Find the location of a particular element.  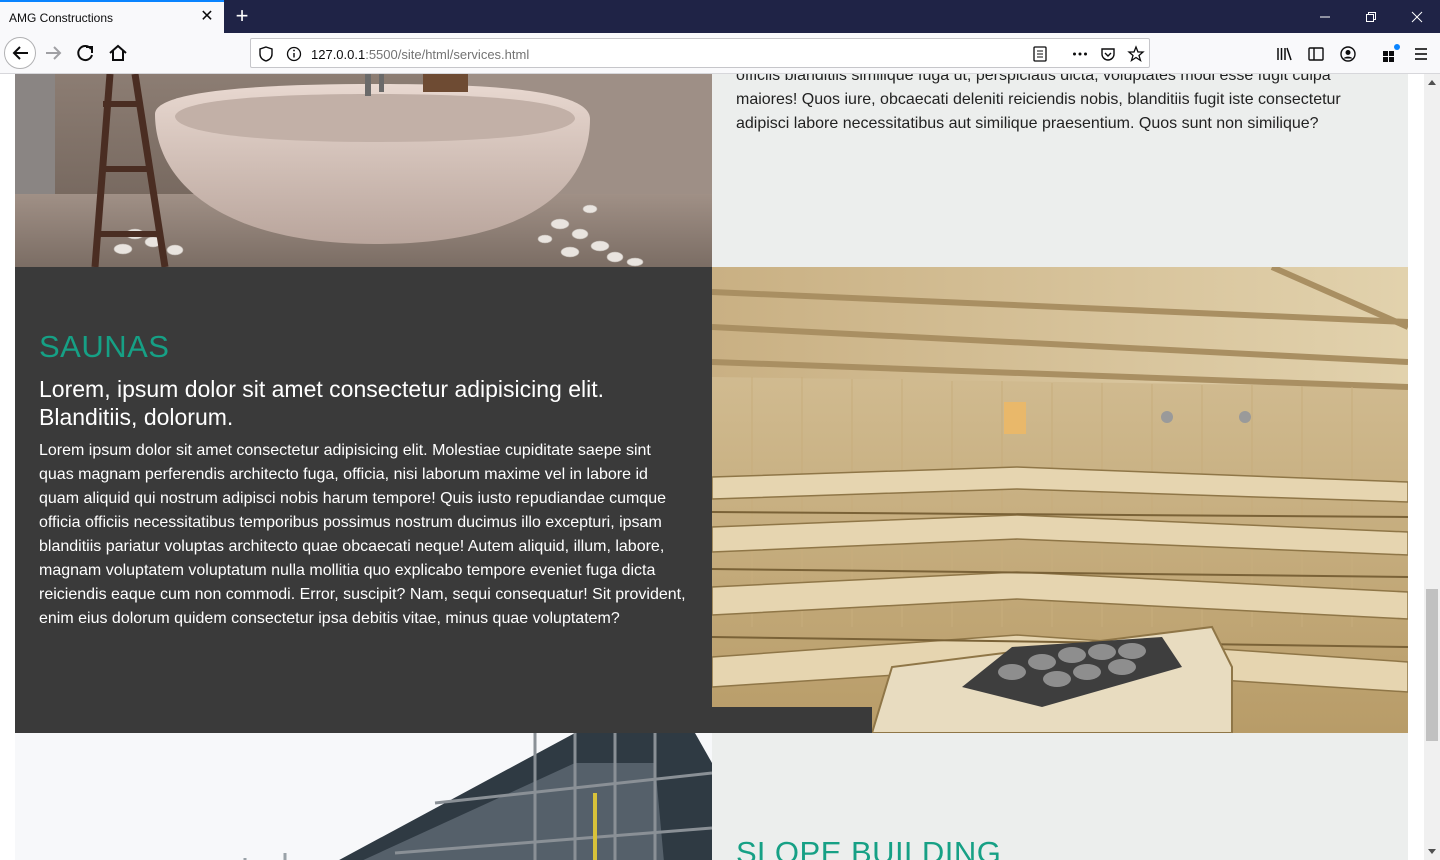

reload-icon is located at coordinates (85, 53).